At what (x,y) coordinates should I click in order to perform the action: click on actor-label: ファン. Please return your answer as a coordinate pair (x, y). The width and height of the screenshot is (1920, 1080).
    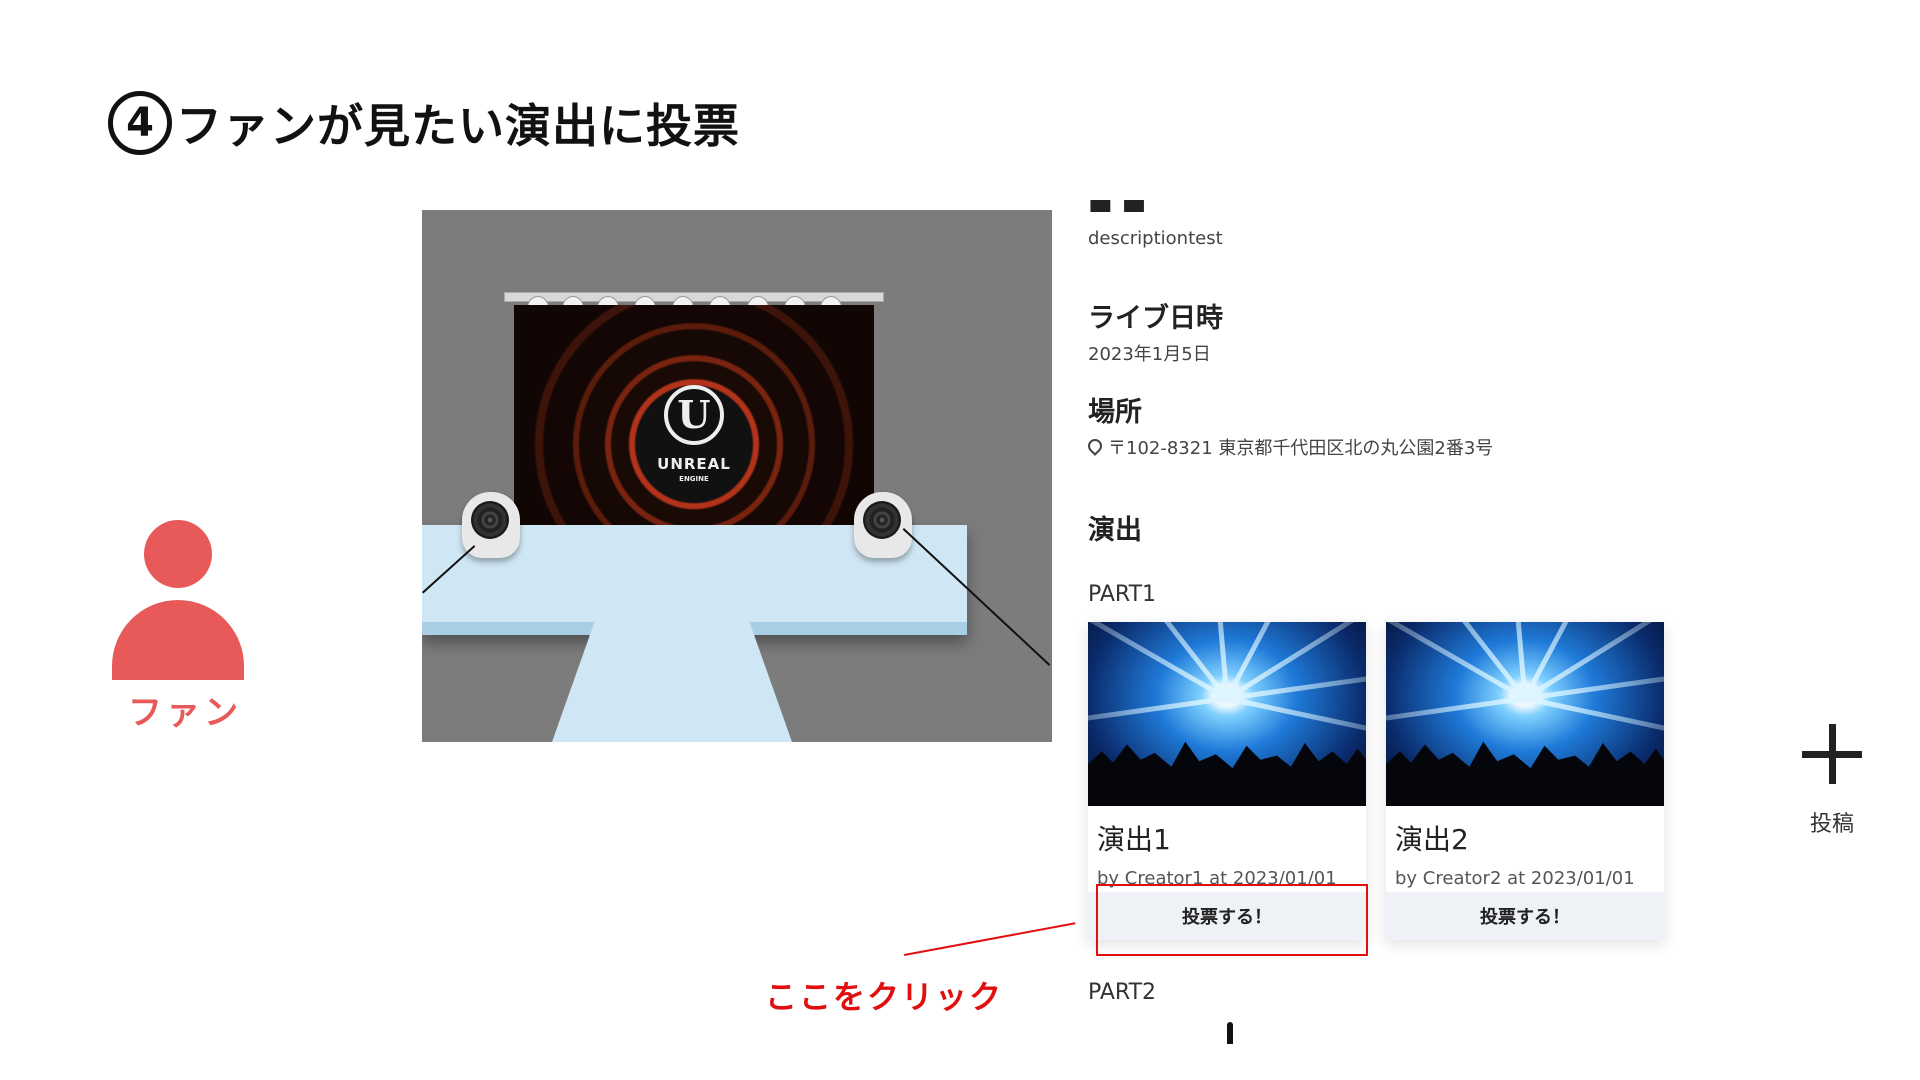
    Looking at the image, I should click on (185, 713).